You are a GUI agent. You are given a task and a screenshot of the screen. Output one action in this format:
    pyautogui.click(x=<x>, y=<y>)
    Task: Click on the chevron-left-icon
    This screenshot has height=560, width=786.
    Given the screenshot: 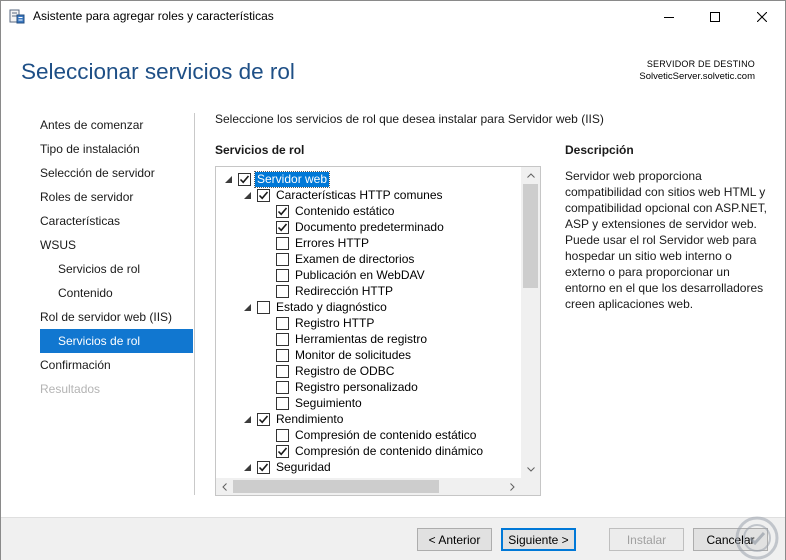 What is the action you would take?
    pyautogui.click(x=224, y=486)
    